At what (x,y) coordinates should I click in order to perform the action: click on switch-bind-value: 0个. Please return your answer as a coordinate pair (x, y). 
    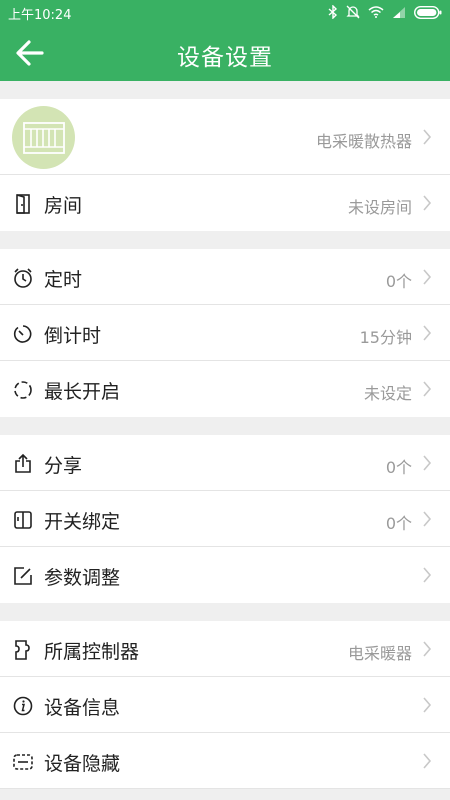
    Looking at the image, I should click on (398, 523).